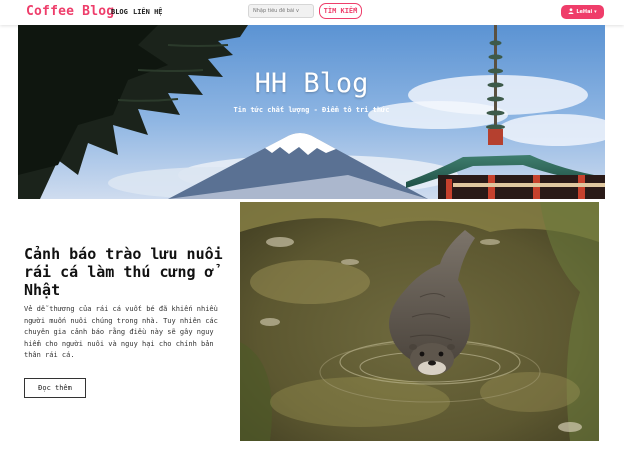 This screenshot has height=460, width=624. Describe the element at coordinates (595, 12) in the screenshot. I see `chevron-down-icon: ▾` at that location.